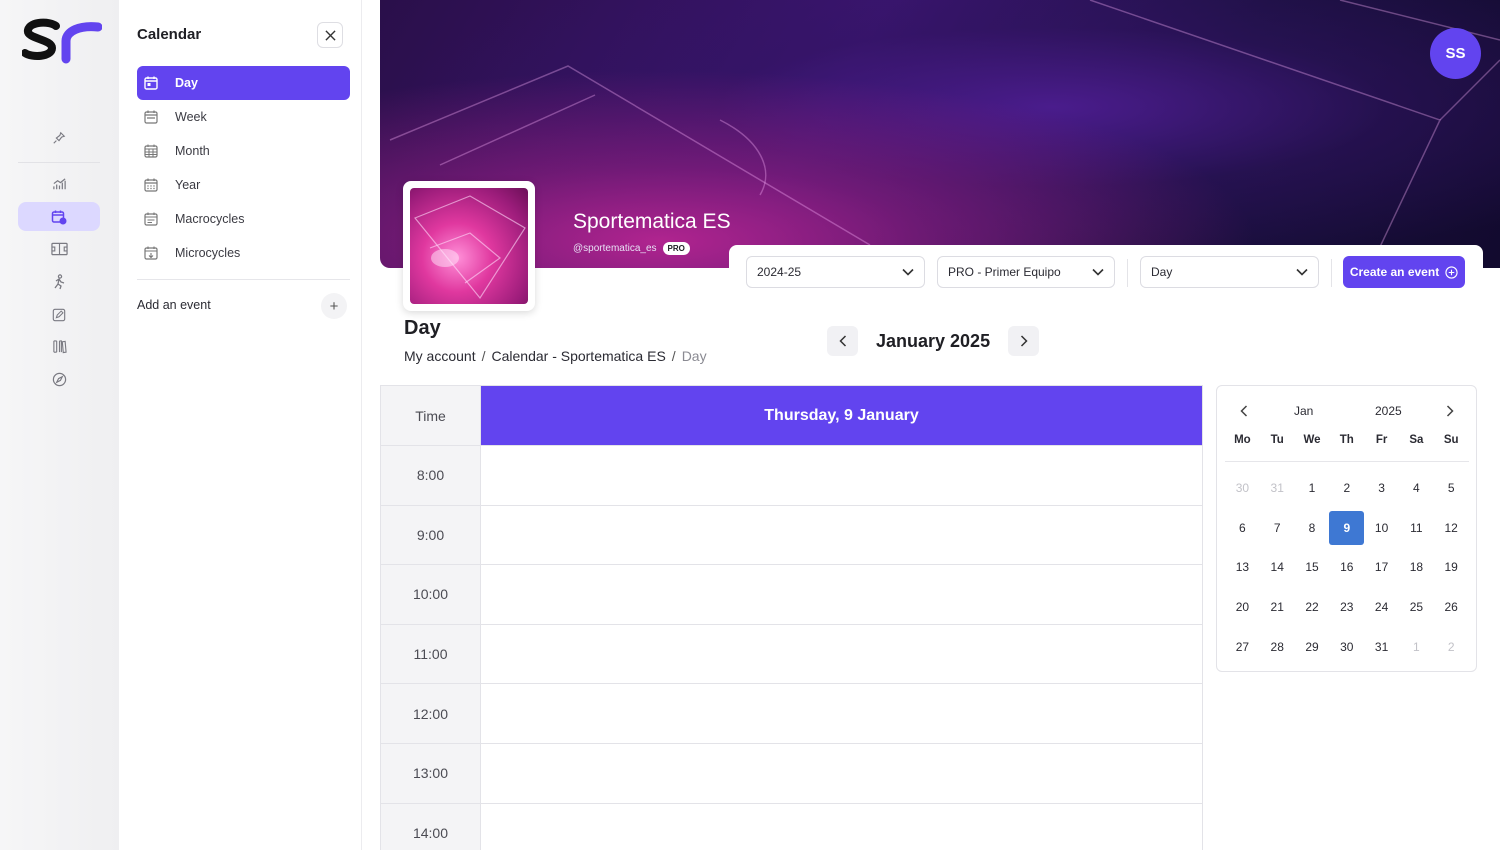  Describe the element at coordinates (243, 253) in the screenshot. I see `menu-item-microcycles: Microcycles` at that location.